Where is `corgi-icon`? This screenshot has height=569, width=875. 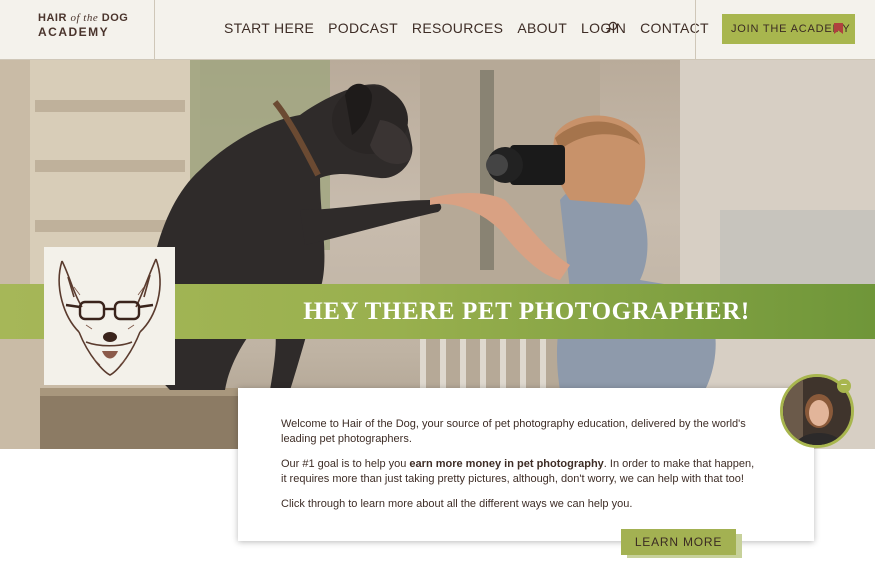
corgi-icon is located at coordinates (109, 317).